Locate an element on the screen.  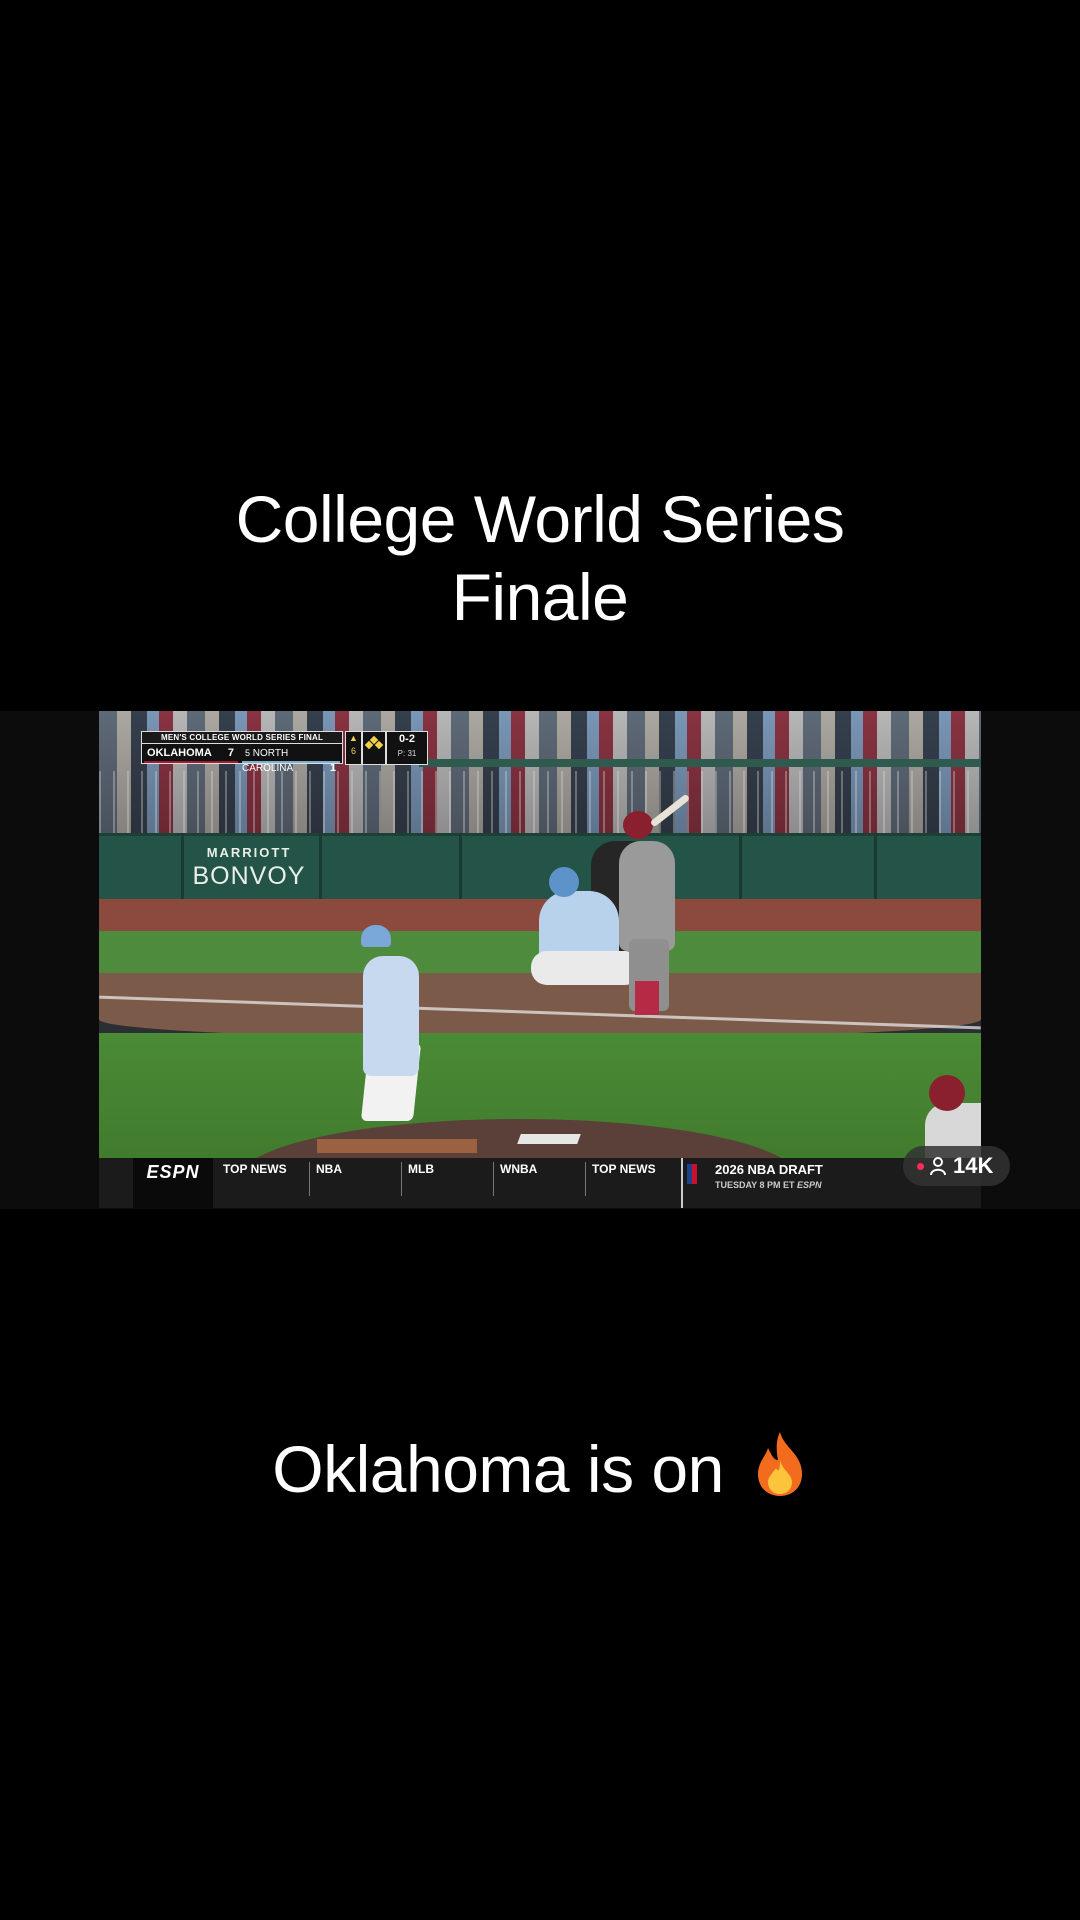
viewer-count: 14K is located at coordinates (973, 1165).